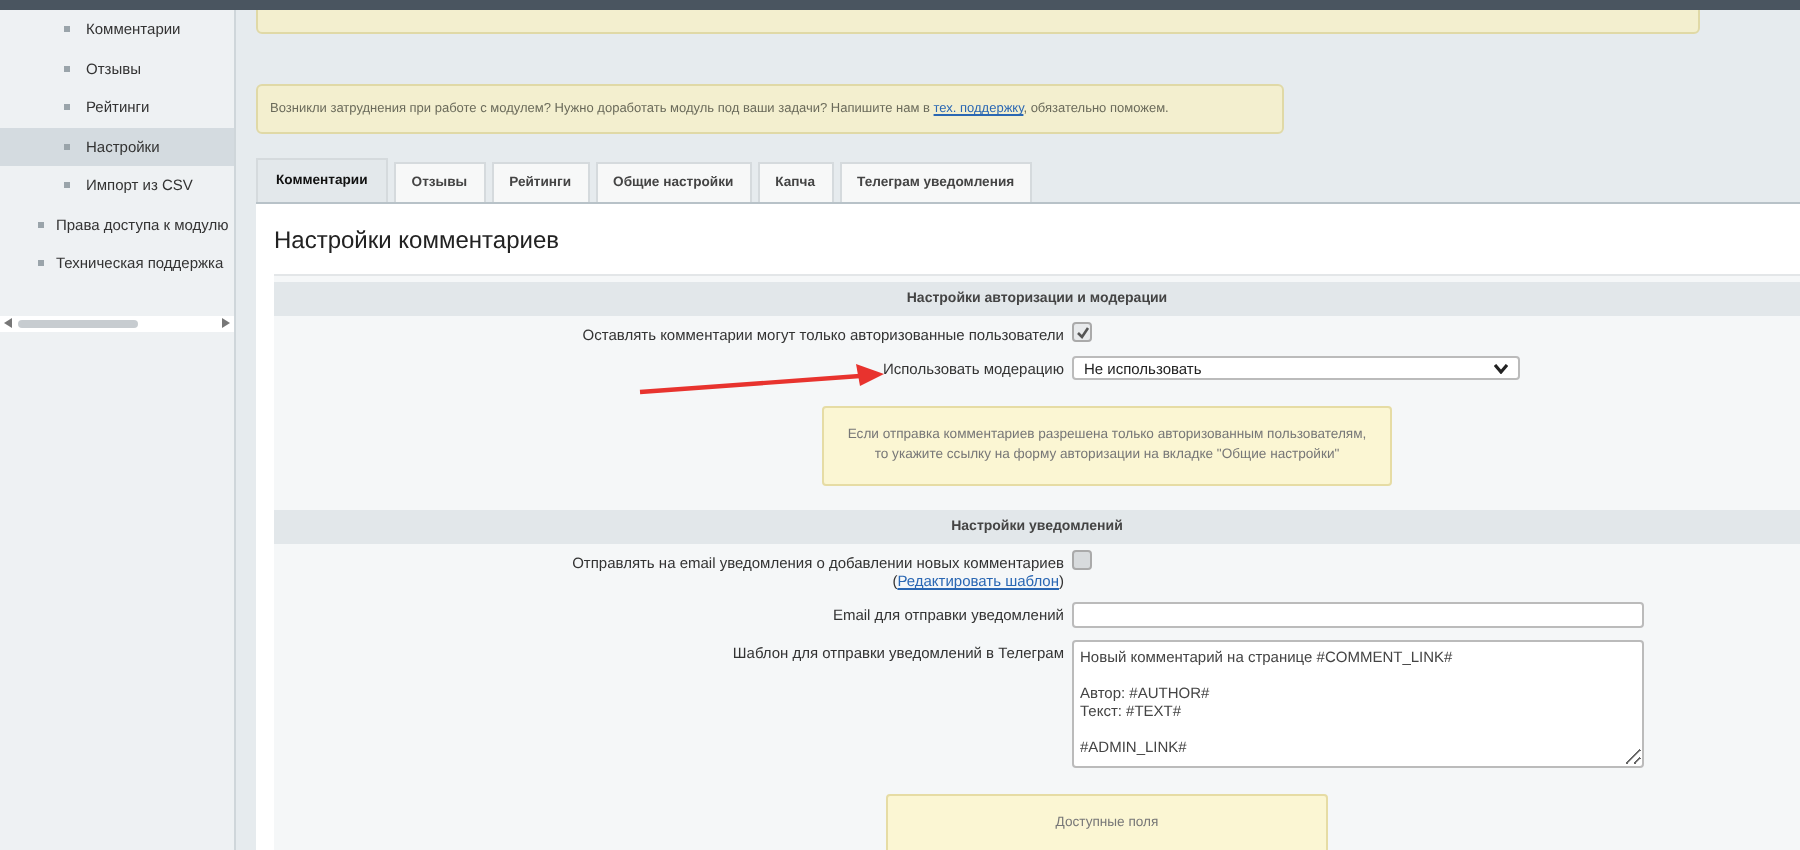  I want to click on caret-icon, so click(1501, 368).